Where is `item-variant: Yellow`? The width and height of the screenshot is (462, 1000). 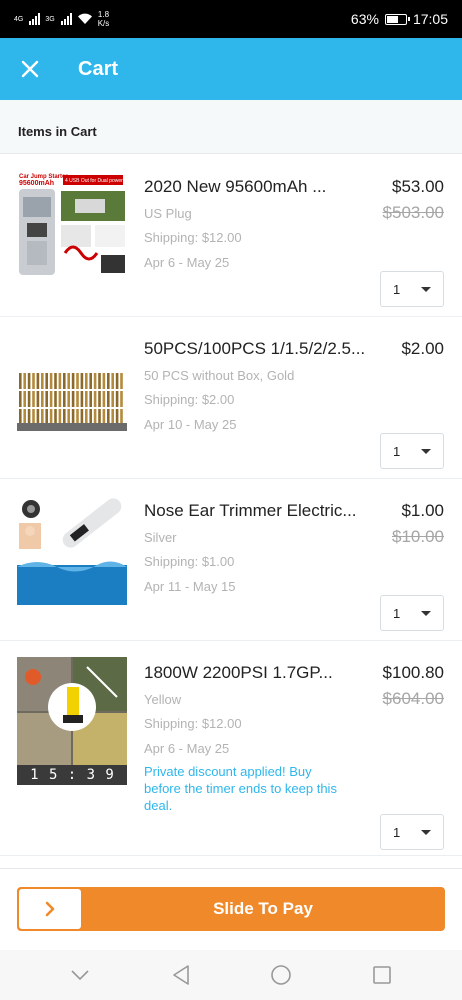
item-variant: Yellow is located at coordinates (163, 699).